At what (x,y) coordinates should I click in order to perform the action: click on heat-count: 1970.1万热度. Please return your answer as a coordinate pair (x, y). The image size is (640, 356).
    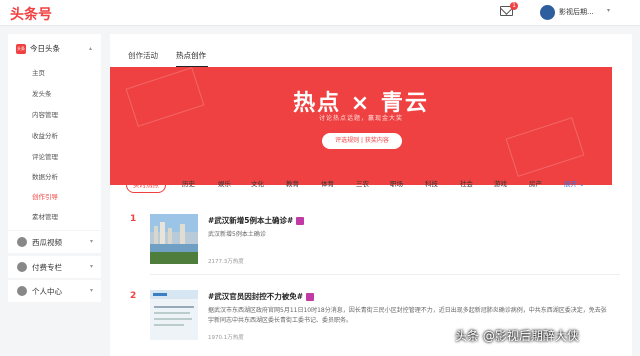
    Looking at the image, I should click on (226, 338).